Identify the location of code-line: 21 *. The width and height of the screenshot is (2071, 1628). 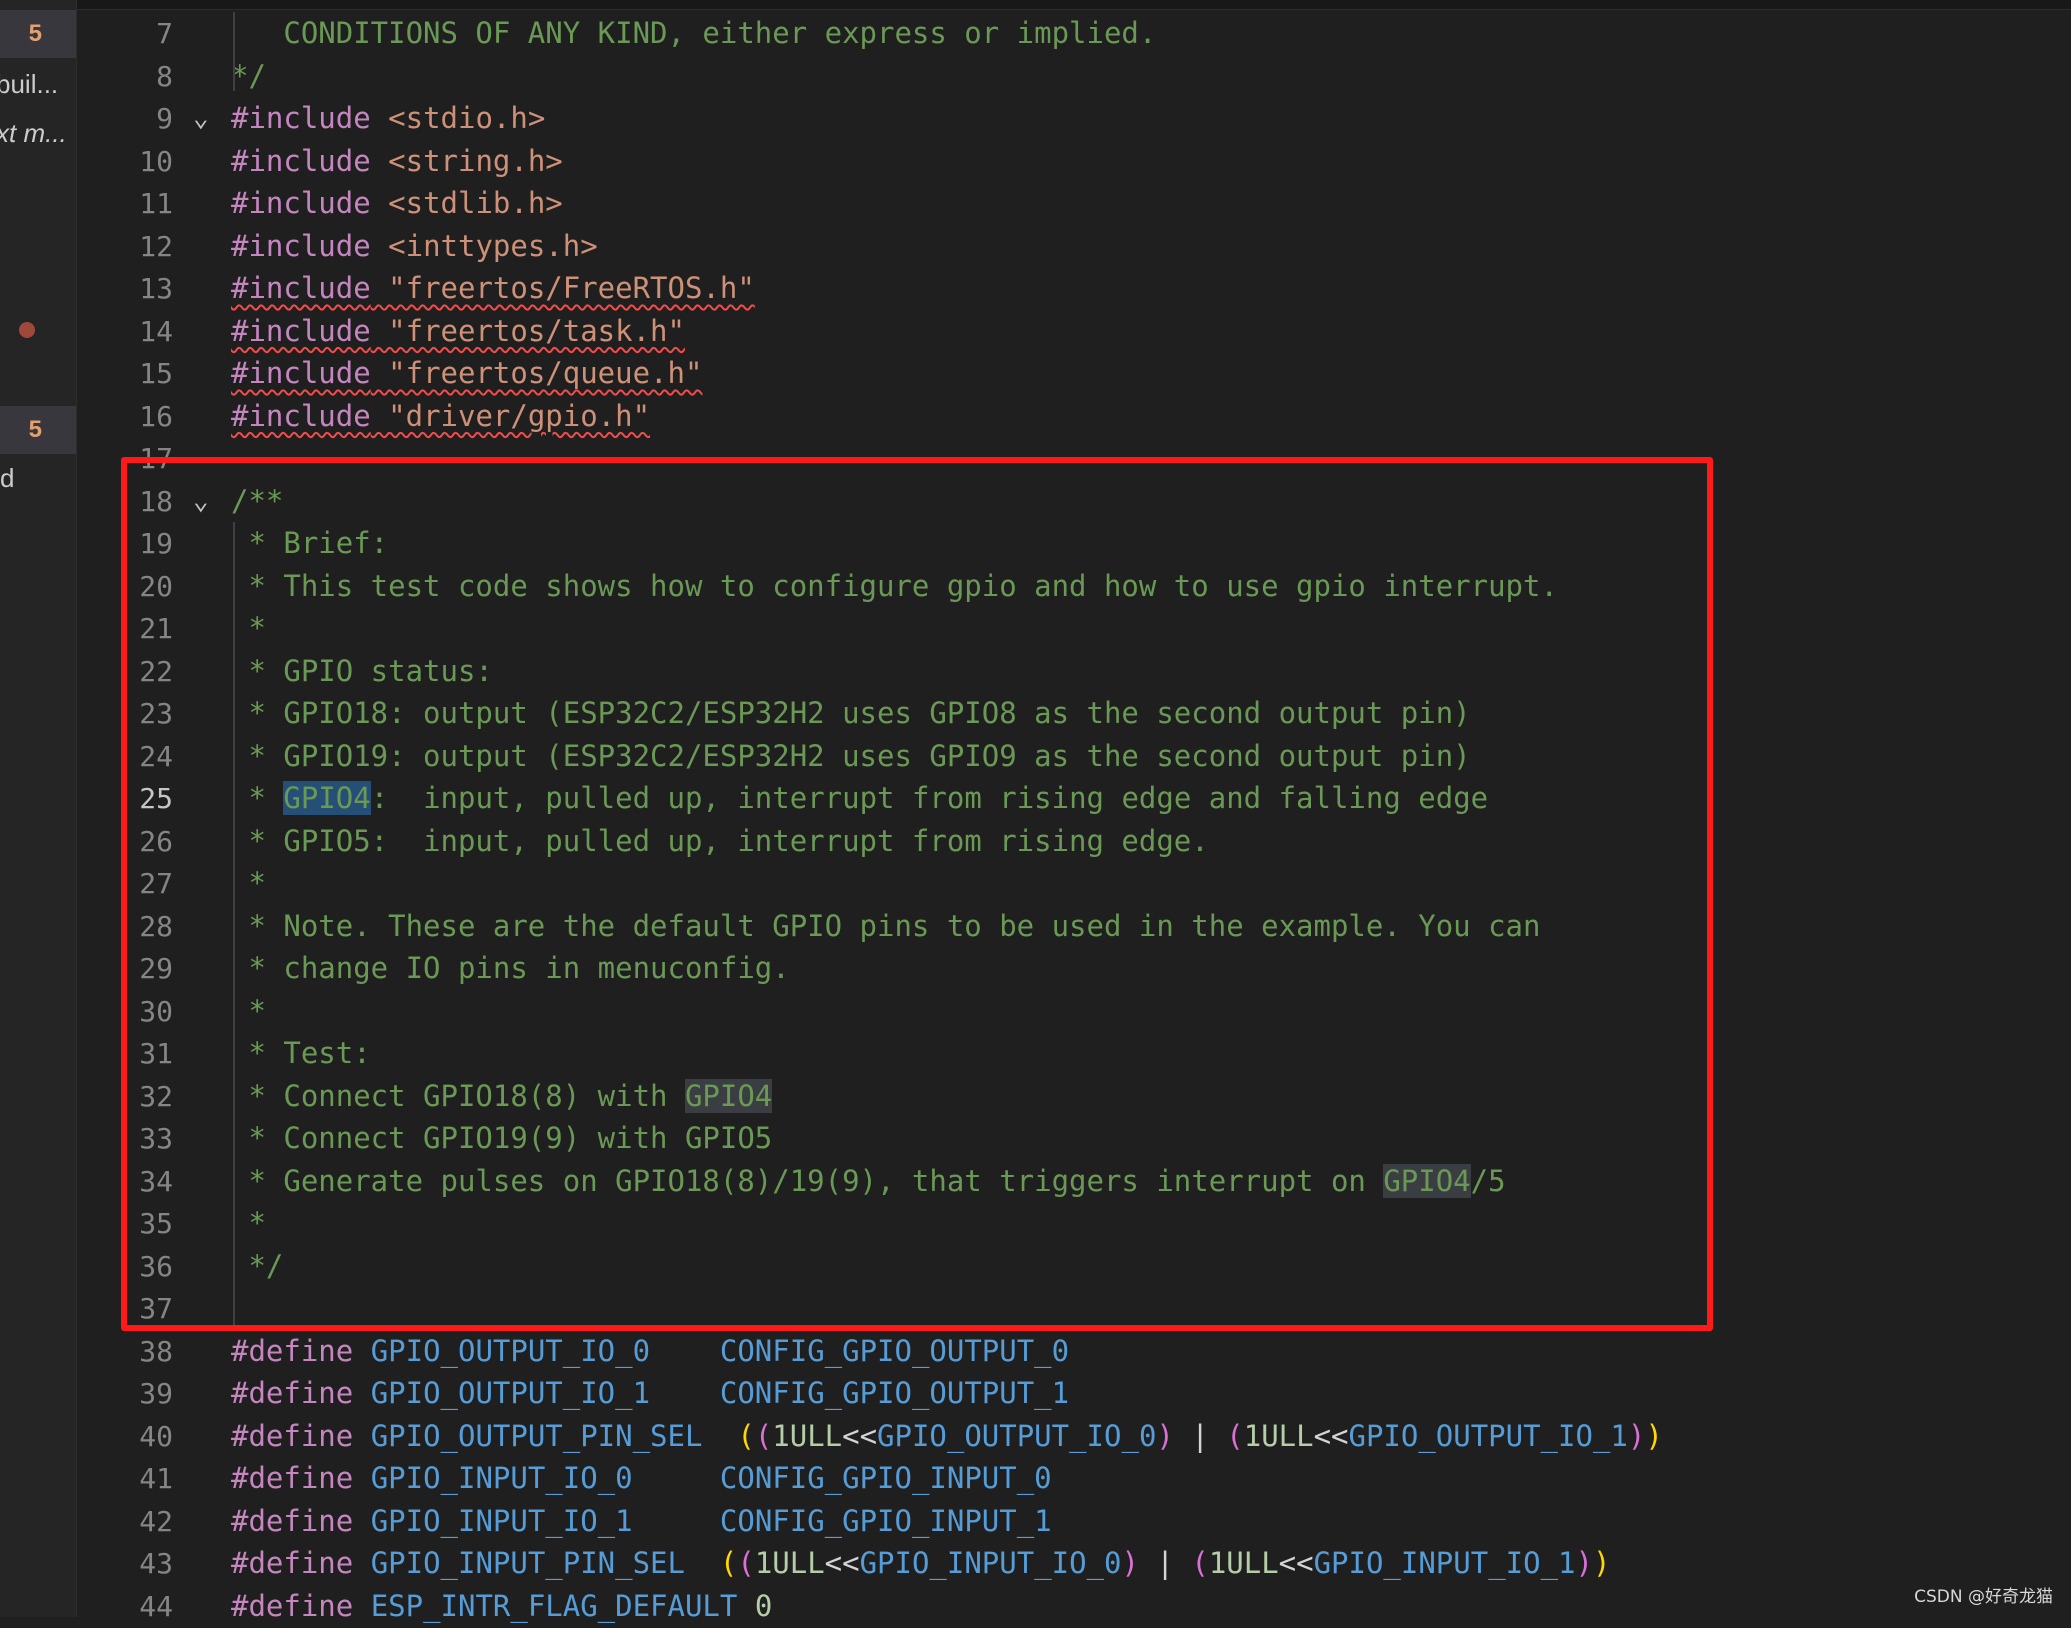
(1074, 628).